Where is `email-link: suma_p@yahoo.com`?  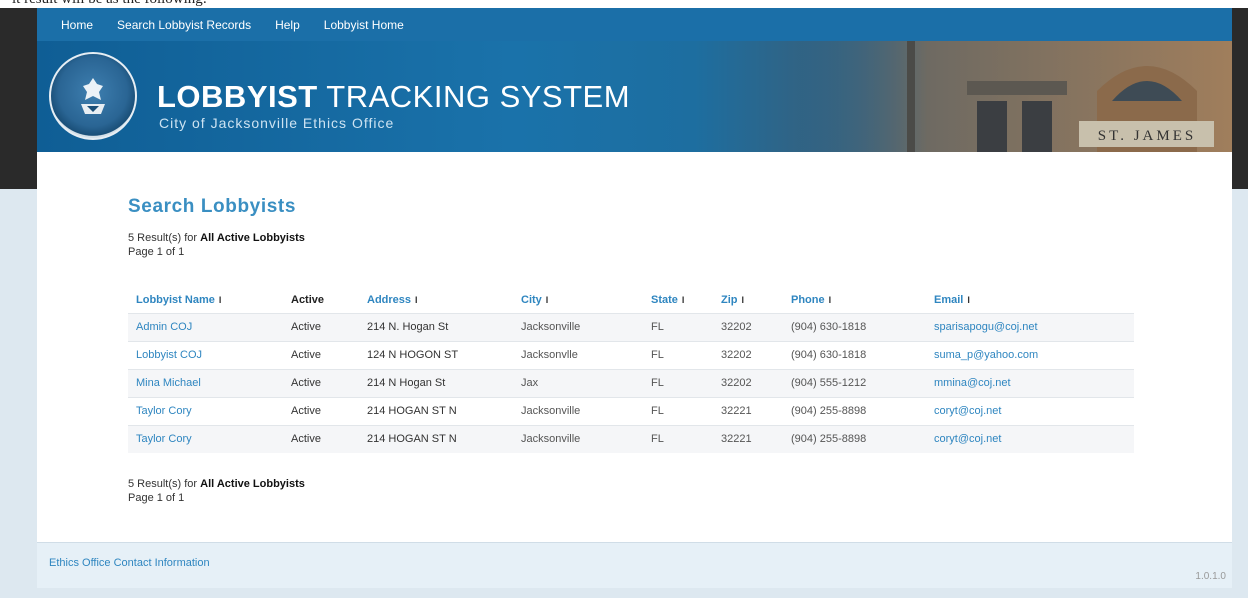 email-link: suma_p@yahoo.com is located at coordinates (1030, 354).